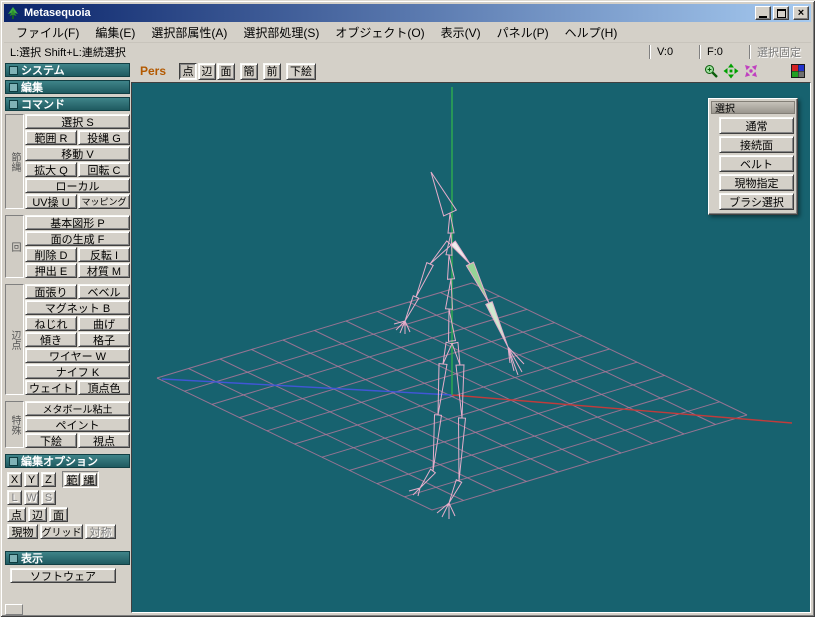  Describe the element at coordinates (189, 32) in the screenshot. I see `menu-selection-attr: 選択部属性(A)` at that location.